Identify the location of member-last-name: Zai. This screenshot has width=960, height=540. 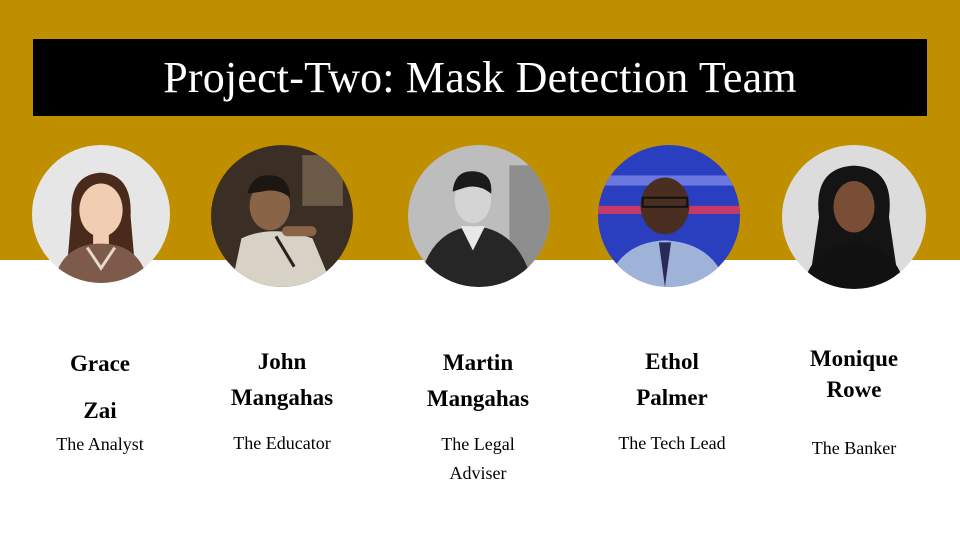
(100, 410).